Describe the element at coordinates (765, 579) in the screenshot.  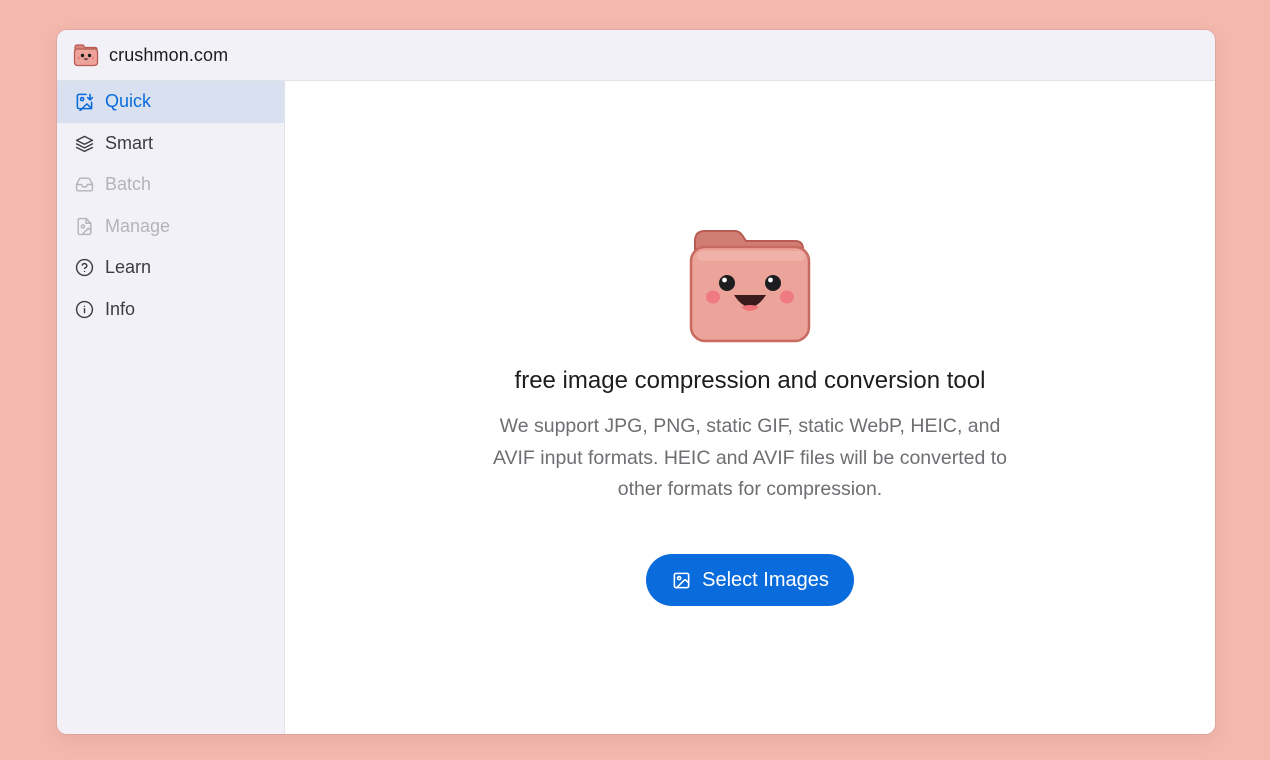
I see `select-images-label: Select Images` at that location.